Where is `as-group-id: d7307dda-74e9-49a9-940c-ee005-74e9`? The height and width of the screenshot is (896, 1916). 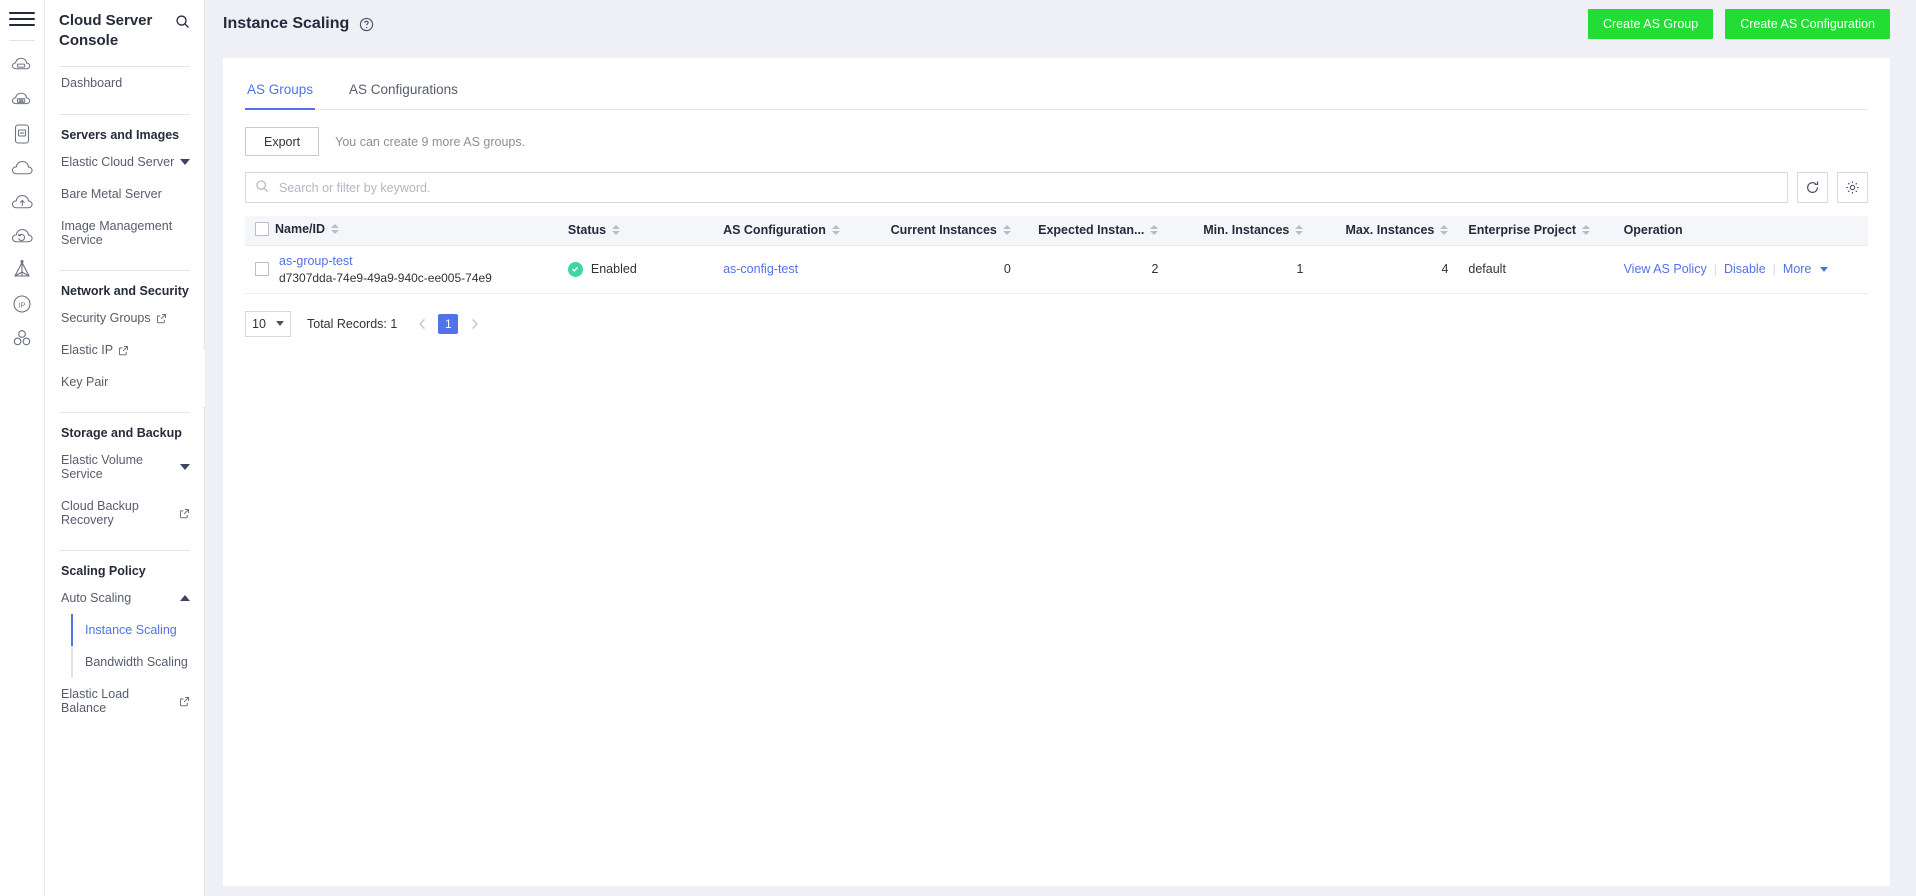 as-group-id: d7307dda-74e9-49a9-940c-ee005-74e9 is located at coordinates (385, 277).